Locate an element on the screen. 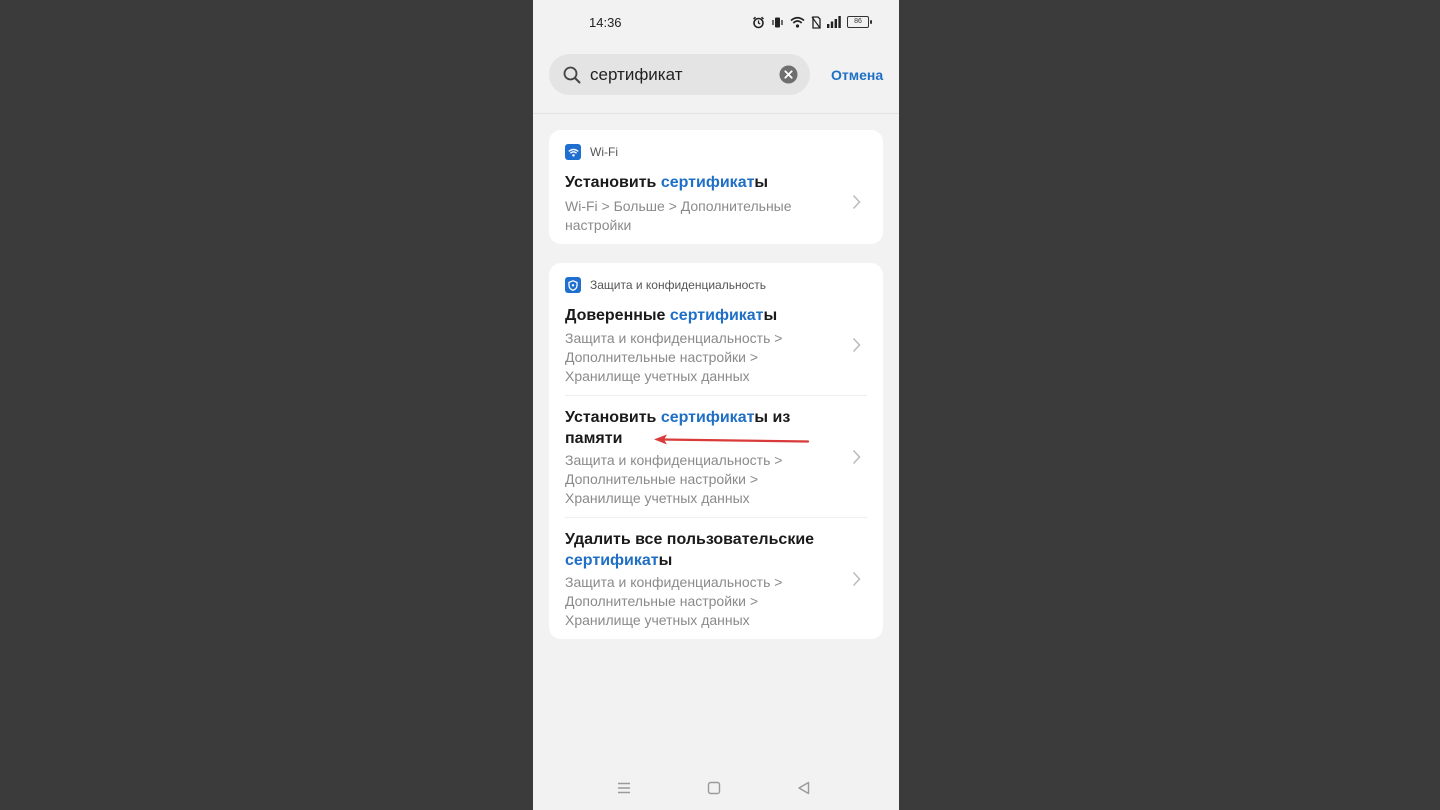 This screenshot has width=1440, height=810. search-input: сертификат is located at coordinates (679, 74).